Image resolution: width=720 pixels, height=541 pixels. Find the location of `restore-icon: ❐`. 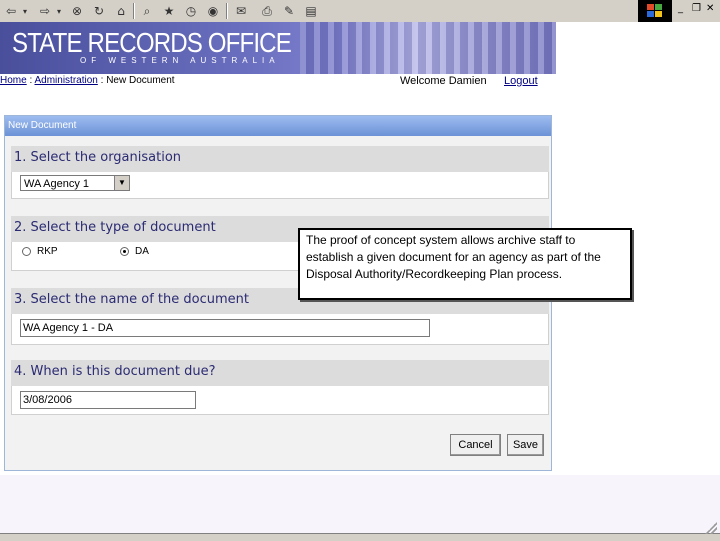

restore-icon: ❐ is located at coordinates (696, 8).